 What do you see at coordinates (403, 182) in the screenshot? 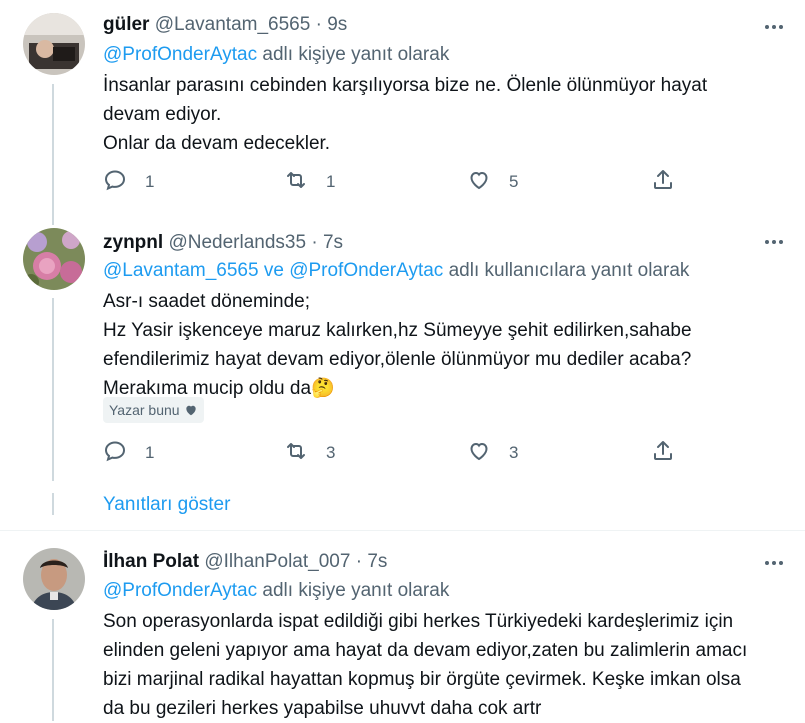
I see `tweet-actions: 1 1 5` at bounding box center [403, 182].